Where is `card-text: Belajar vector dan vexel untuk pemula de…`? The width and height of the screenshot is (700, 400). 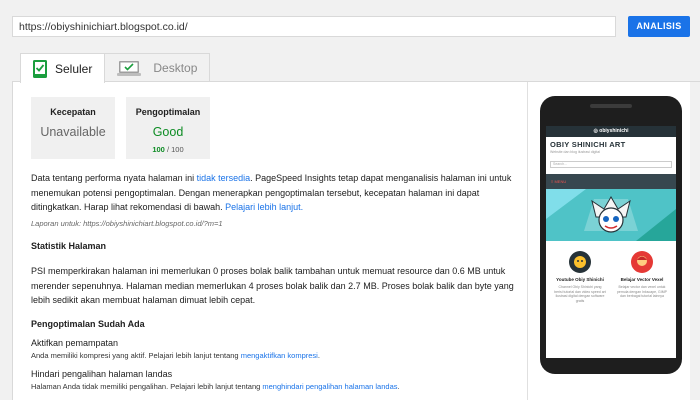
card-text: Belajar vector dan vexel untuk pemula de… is located at coordinates (641, 291).